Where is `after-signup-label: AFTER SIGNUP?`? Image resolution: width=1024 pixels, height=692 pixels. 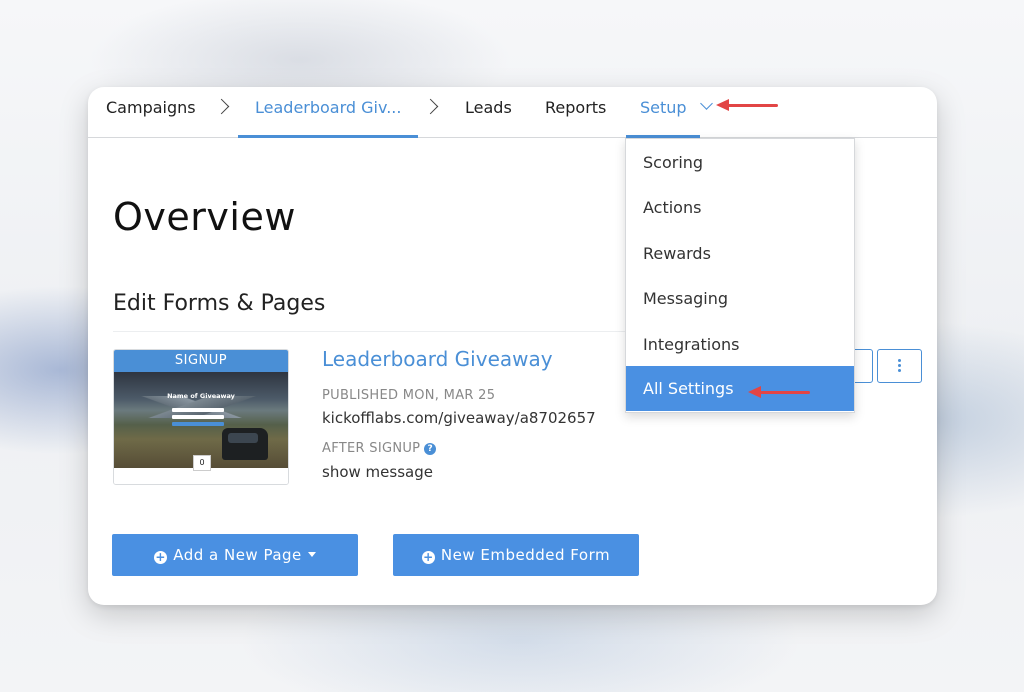
after-signup-label: AFTER SIGNUP? is located at coordinates (379, 448).